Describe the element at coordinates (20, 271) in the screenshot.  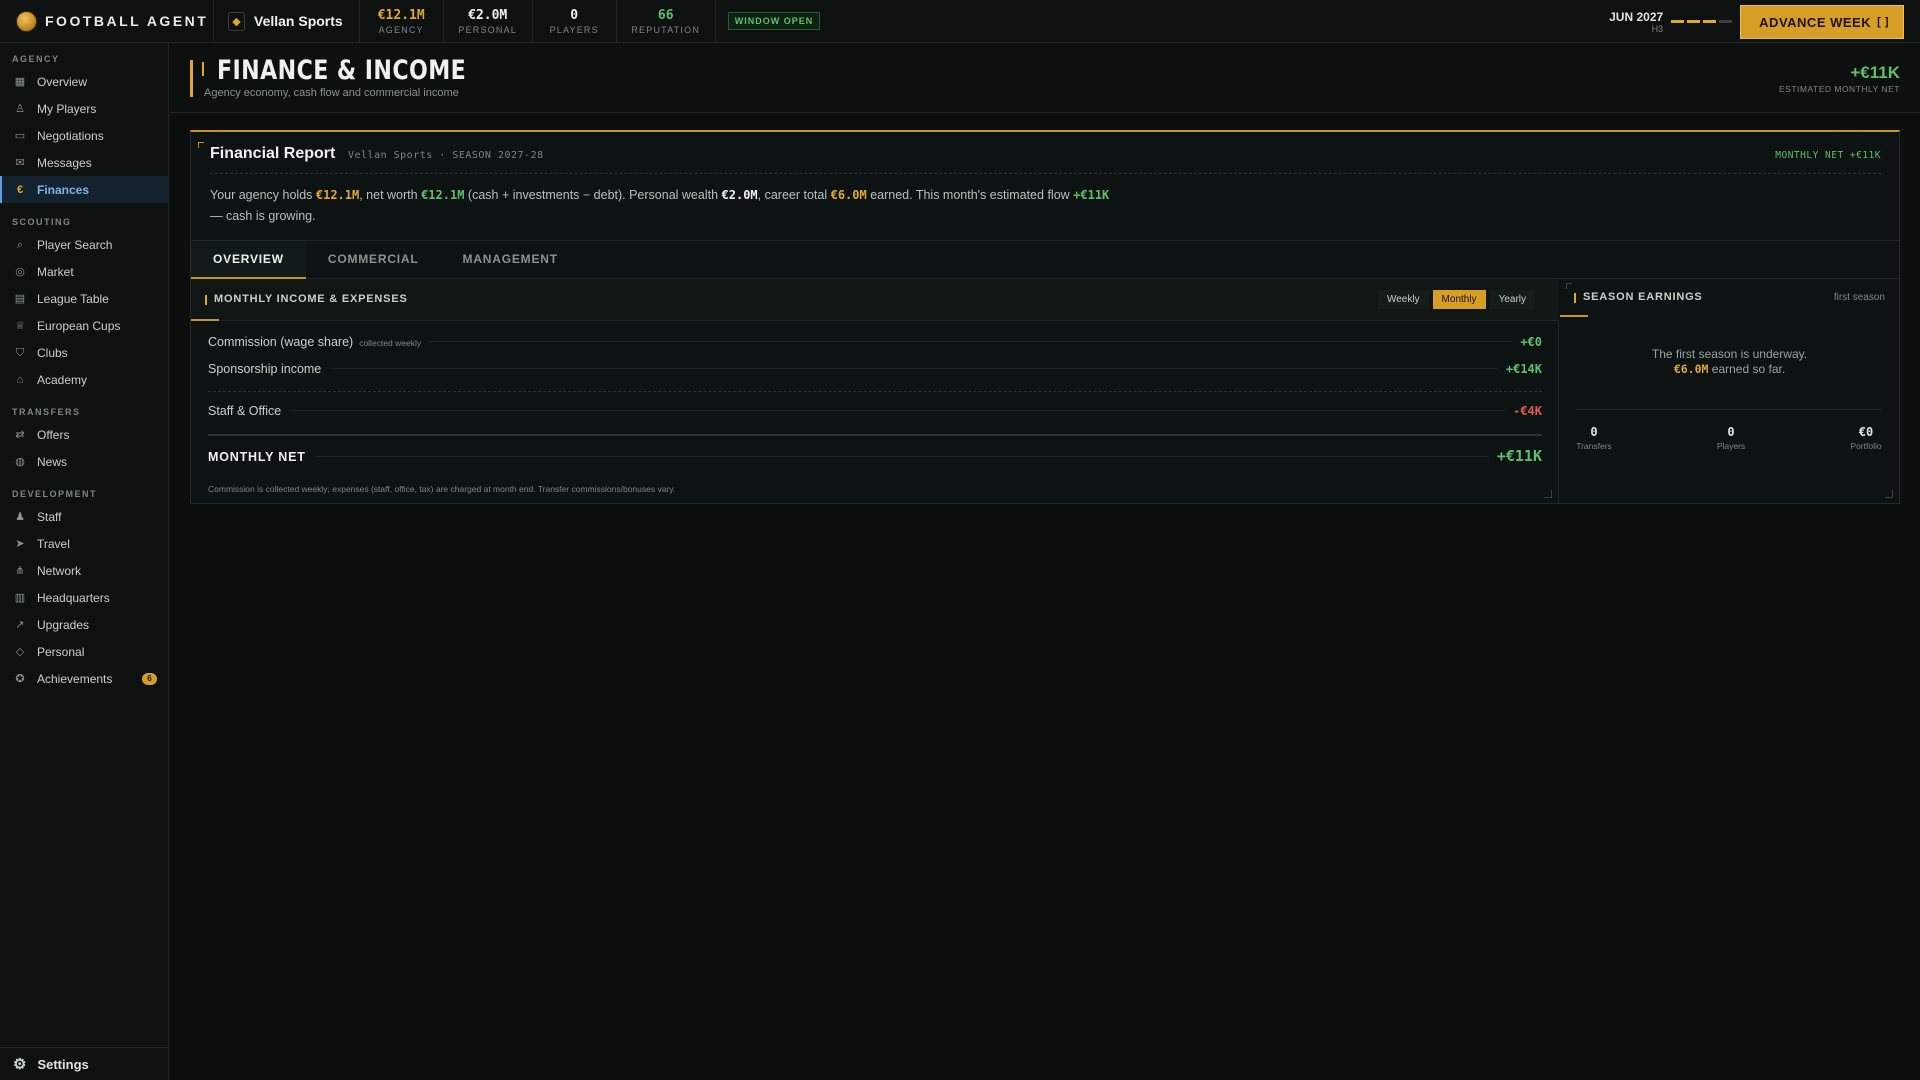
I see `broadcast-icon: ◎` at that location.